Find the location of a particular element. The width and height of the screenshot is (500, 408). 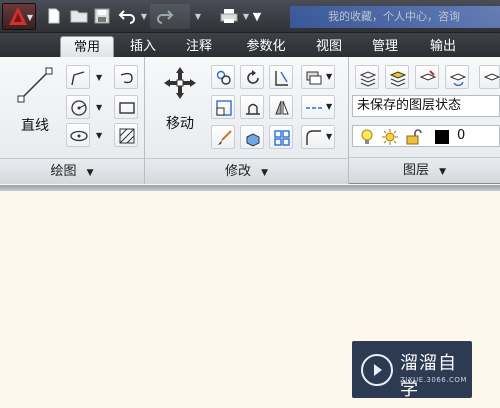

move-label: 移动 is located at coordinates (180, 124).